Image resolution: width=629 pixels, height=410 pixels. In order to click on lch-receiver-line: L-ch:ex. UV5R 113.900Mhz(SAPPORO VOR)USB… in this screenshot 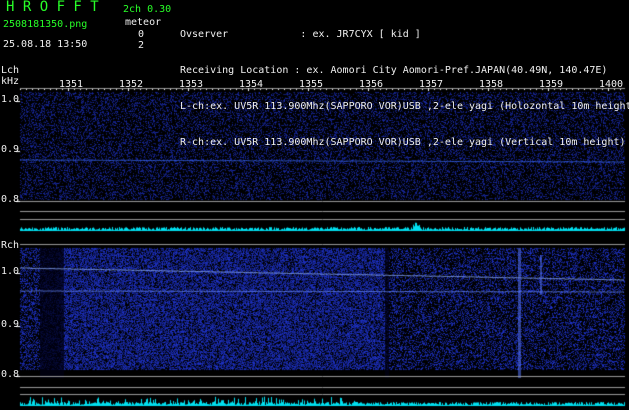, I will do `click(404, 106)`.